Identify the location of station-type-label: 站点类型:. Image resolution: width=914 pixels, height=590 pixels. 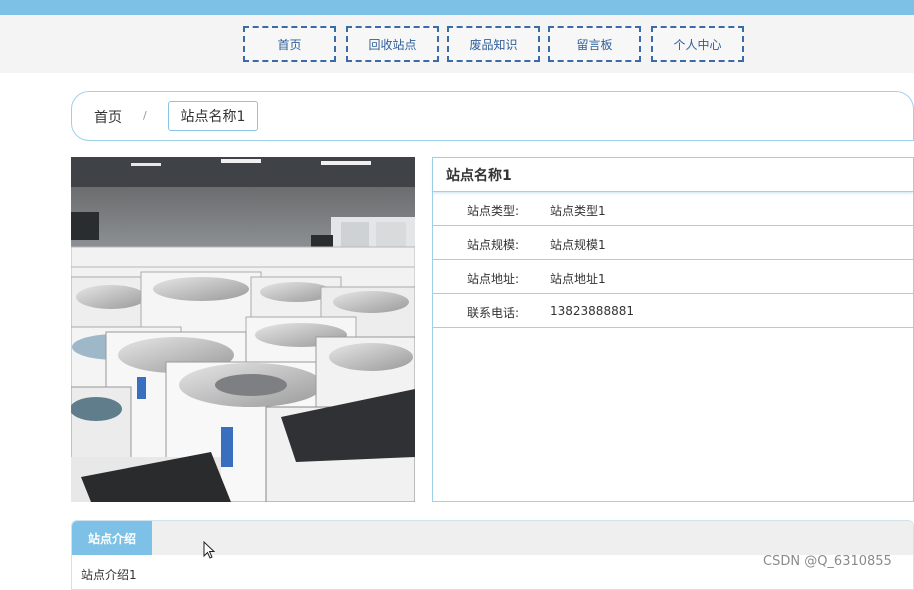
(493, 211).